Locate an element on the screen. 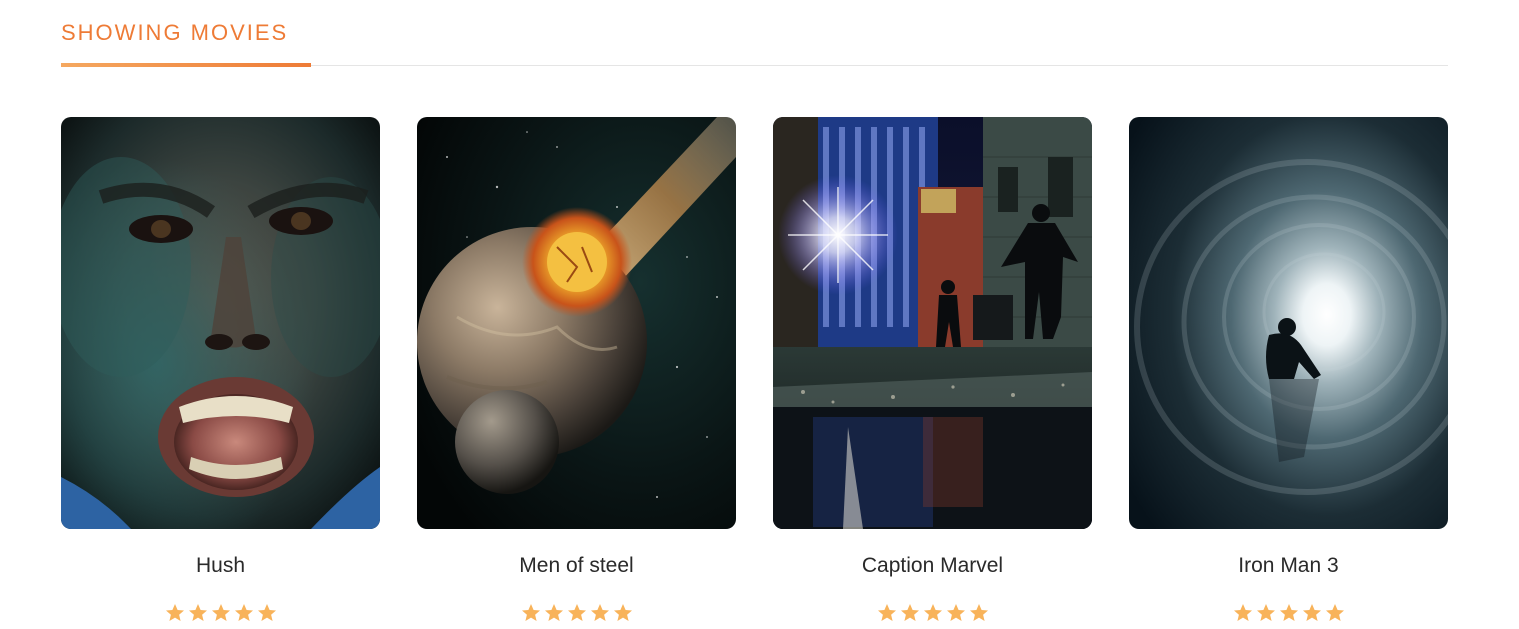 Image resolution: width=1519 pixels, height=629 pixels. screaming-face-poster is located at coordinates (220, 323).